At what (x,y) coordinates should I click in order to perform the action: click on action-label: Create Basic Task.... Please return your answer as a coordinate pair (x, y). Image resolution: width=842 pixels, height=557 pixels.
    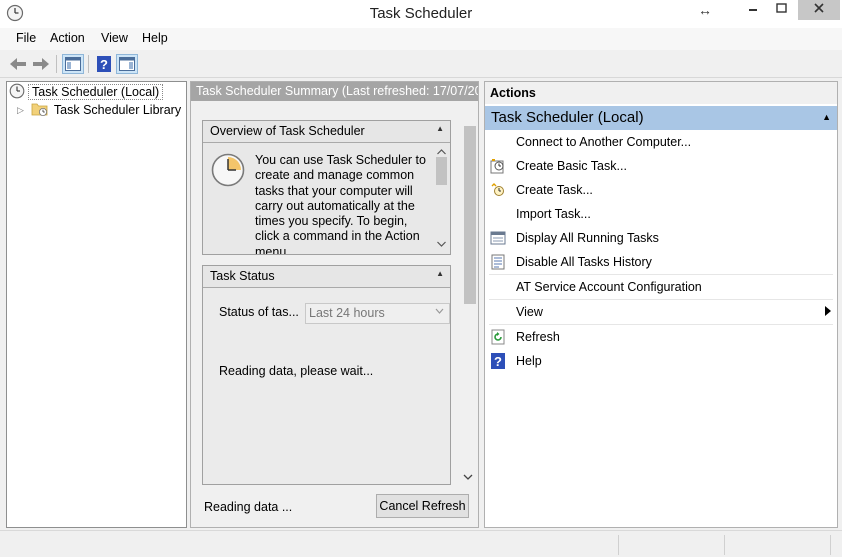
    Looking at the image, I should click on (571, 166).